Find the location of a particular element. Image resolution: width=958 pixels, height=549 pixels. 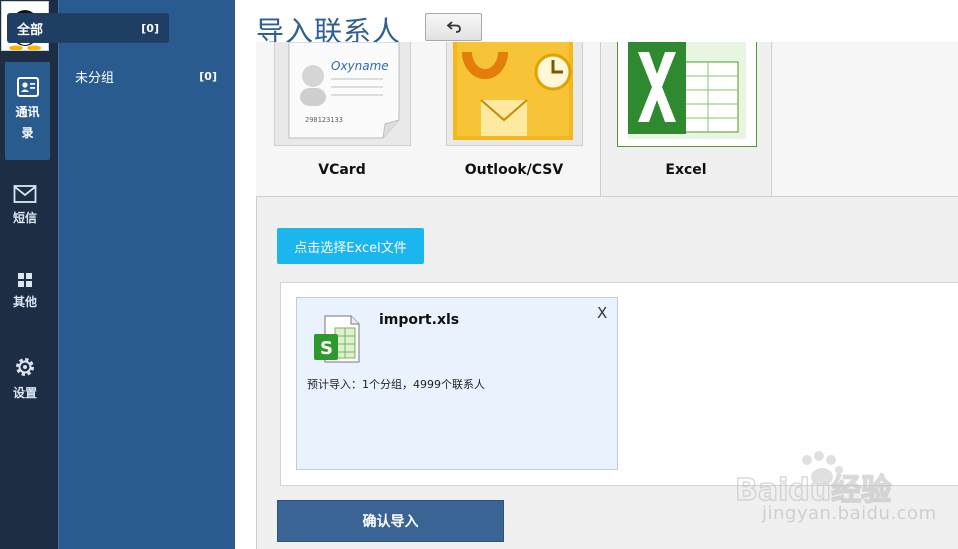

spreadsheet-file-icon: S is located at coordinates (337, 339).